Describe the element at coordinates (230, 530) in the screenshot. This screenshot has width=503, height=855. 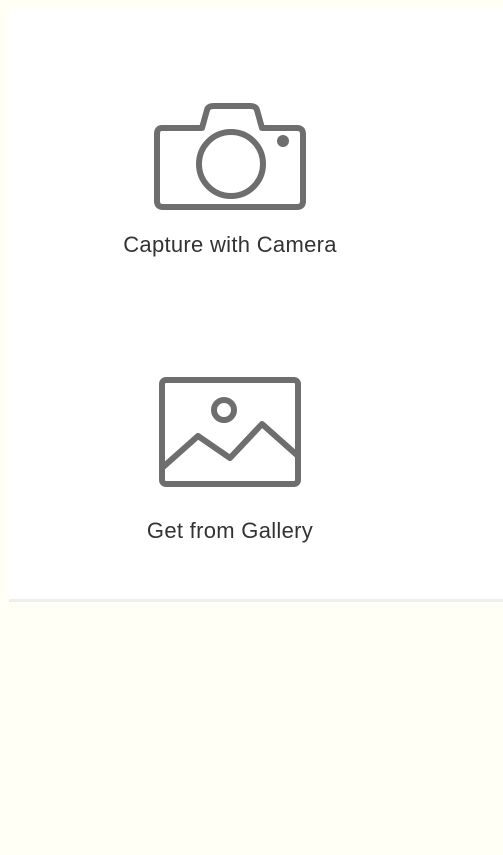
I see `get-from-gallery-label: Get from Gallery` at that location.